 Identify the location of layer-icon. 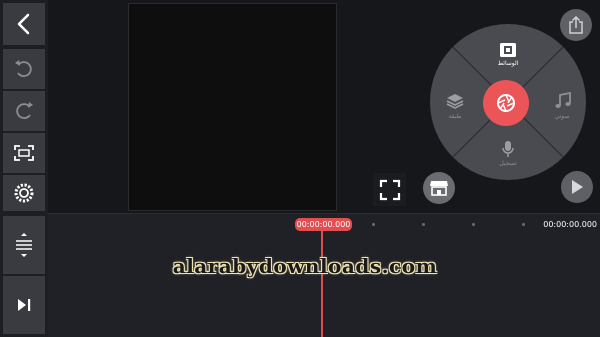
(455, 101).